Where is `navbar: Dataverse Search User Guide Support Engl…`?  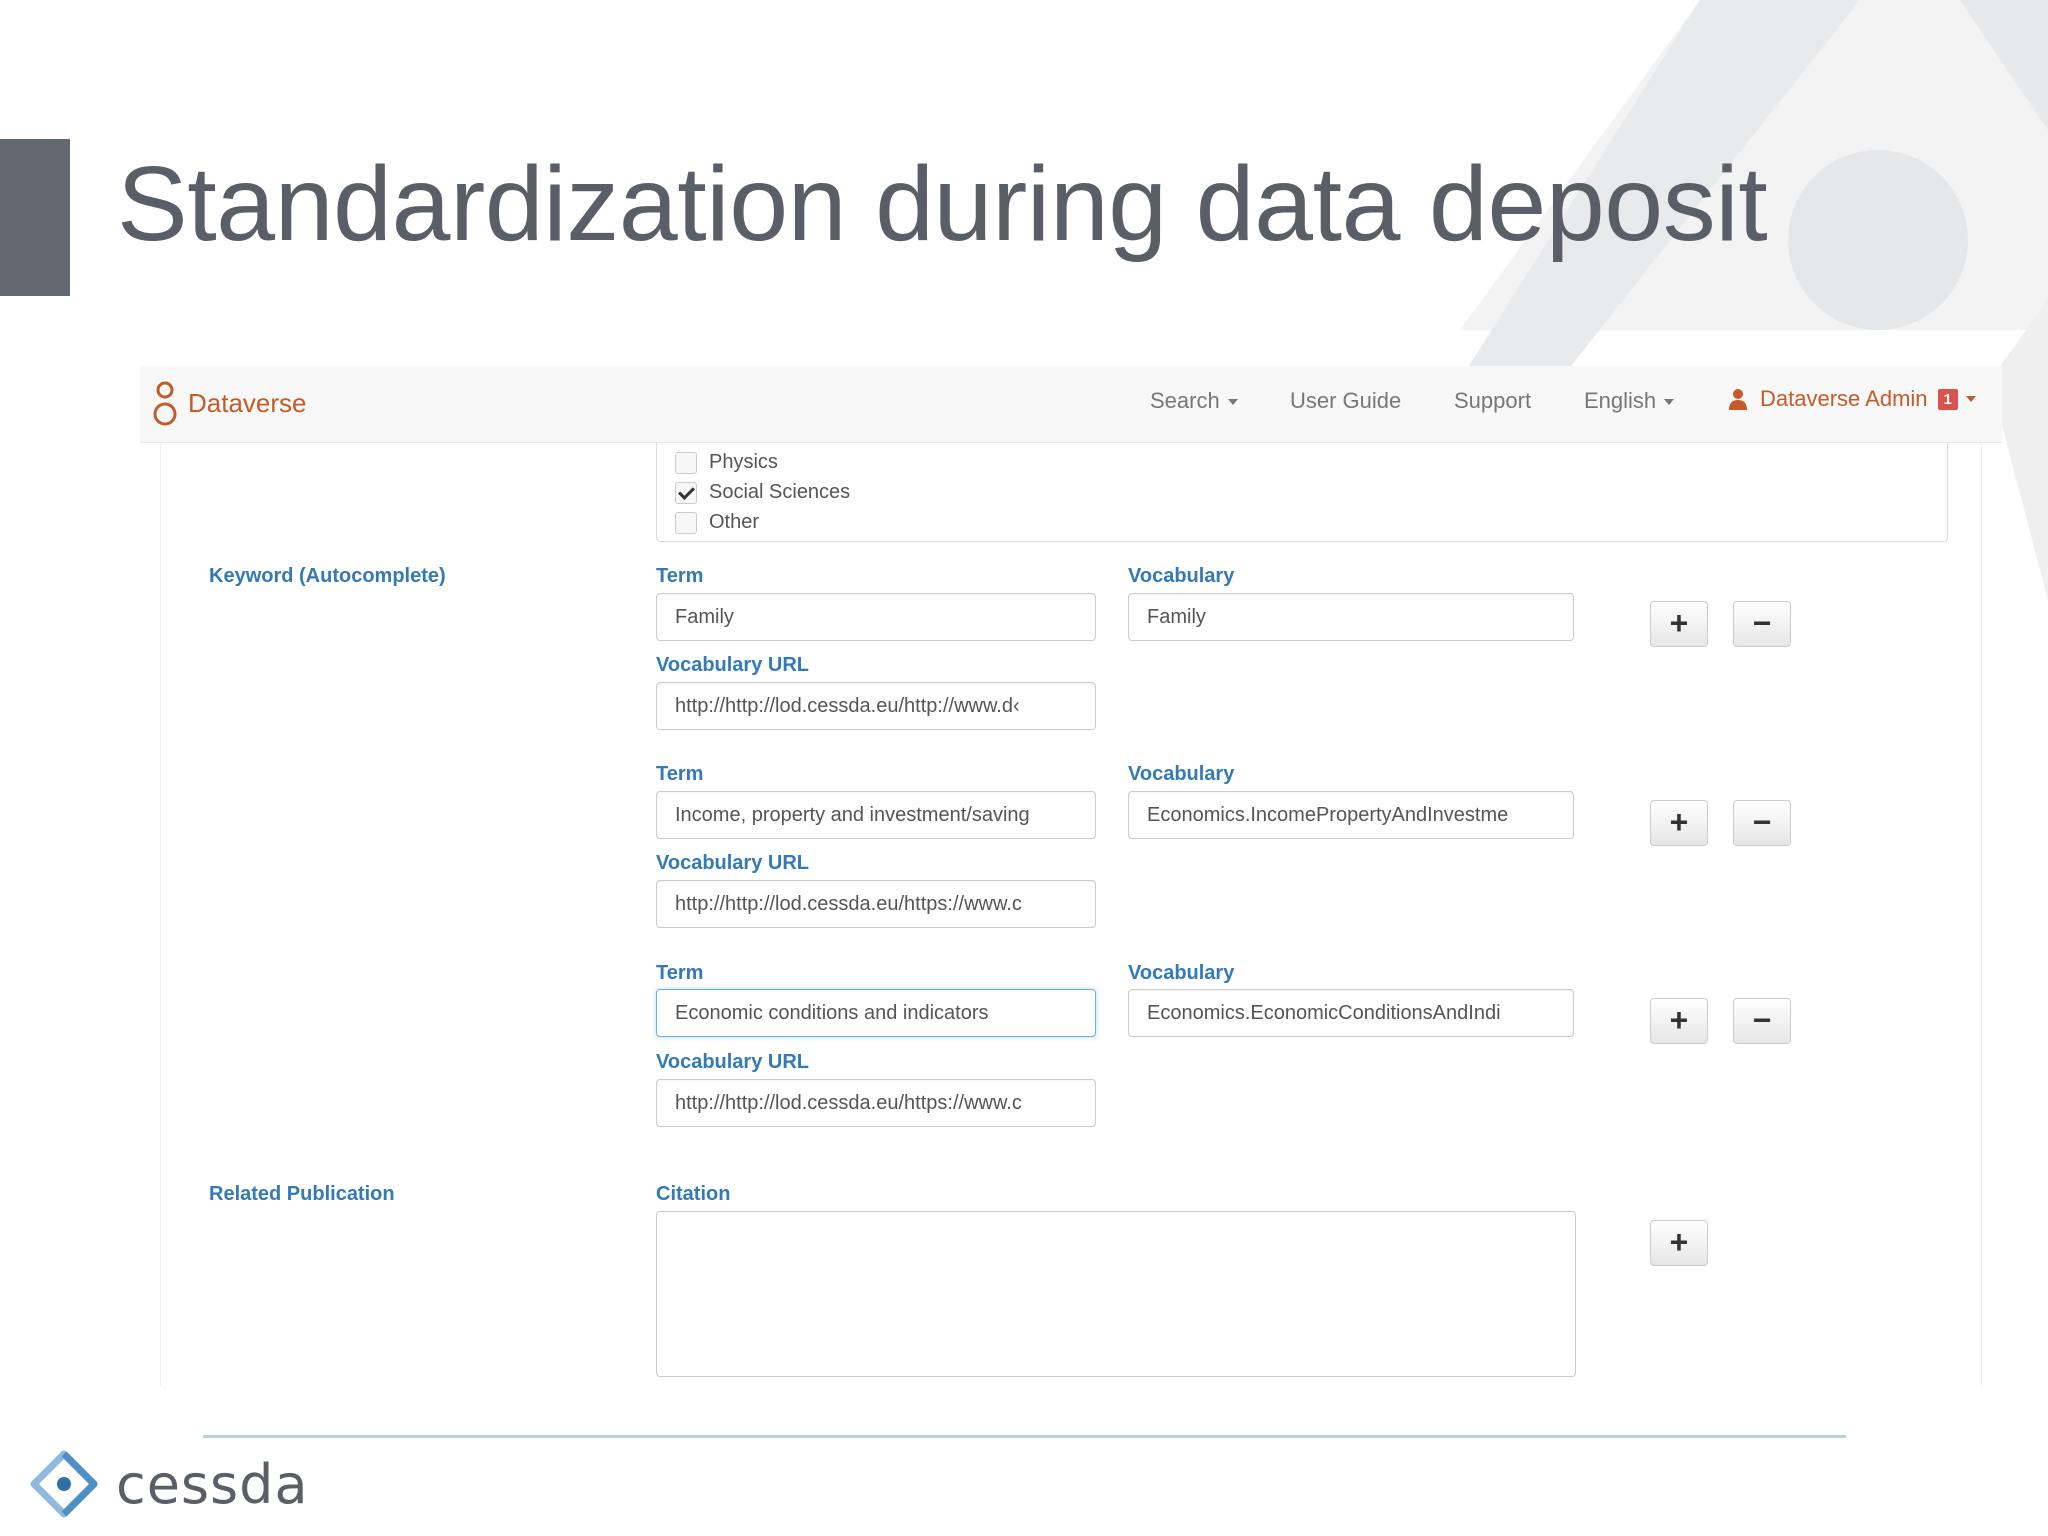 navbar: Dataverse Search User Guide Support Engl… is located at coordinates (1071, 404).